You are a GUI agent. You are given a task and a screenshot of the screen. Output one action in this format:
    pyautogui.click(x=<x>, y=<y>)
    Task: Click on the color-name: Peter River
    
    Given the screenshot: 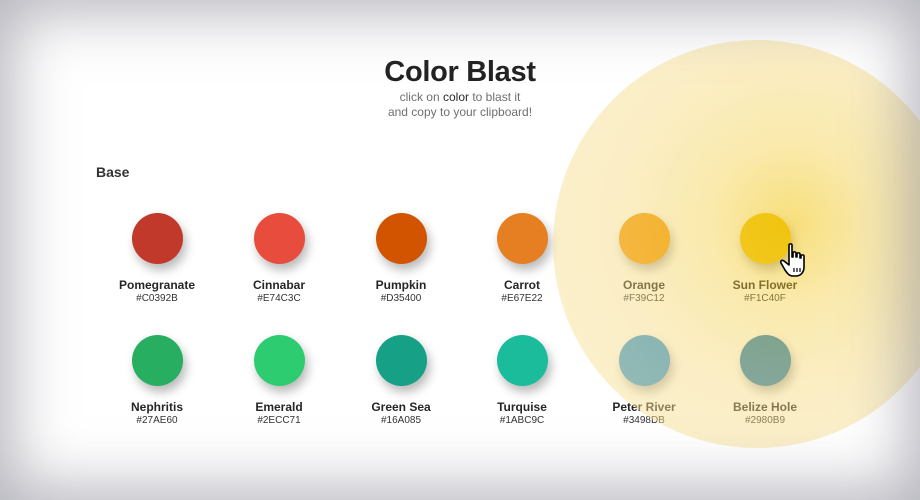 What is the action you would take?
    pyautogui.click(x=644, y=407)
    